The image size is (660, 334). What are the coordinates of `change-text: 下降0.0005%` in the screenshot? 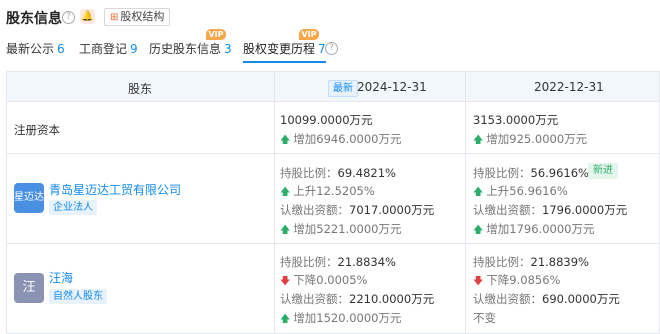 It's located at (330, 280).